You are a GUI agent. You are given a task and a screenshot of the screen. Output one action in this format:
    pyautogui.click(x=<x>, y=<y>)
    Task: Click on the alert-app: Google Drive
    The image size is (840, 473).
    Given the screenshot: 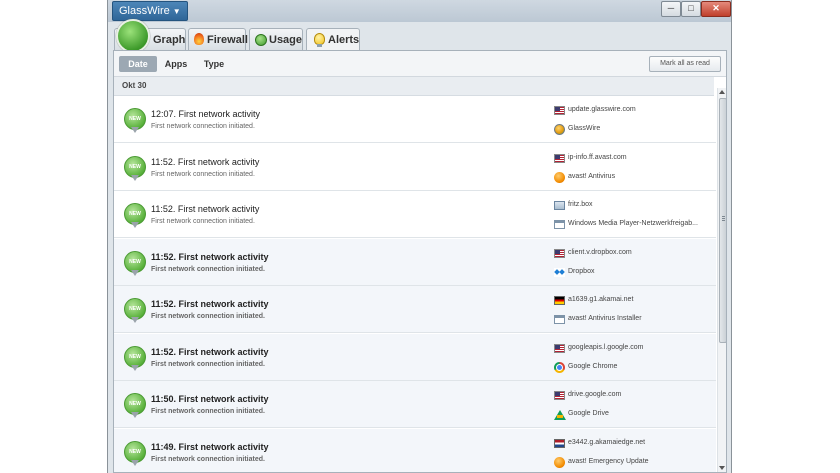 What is the action you would take?
    pyautogui.click(x=634, y=415)
    